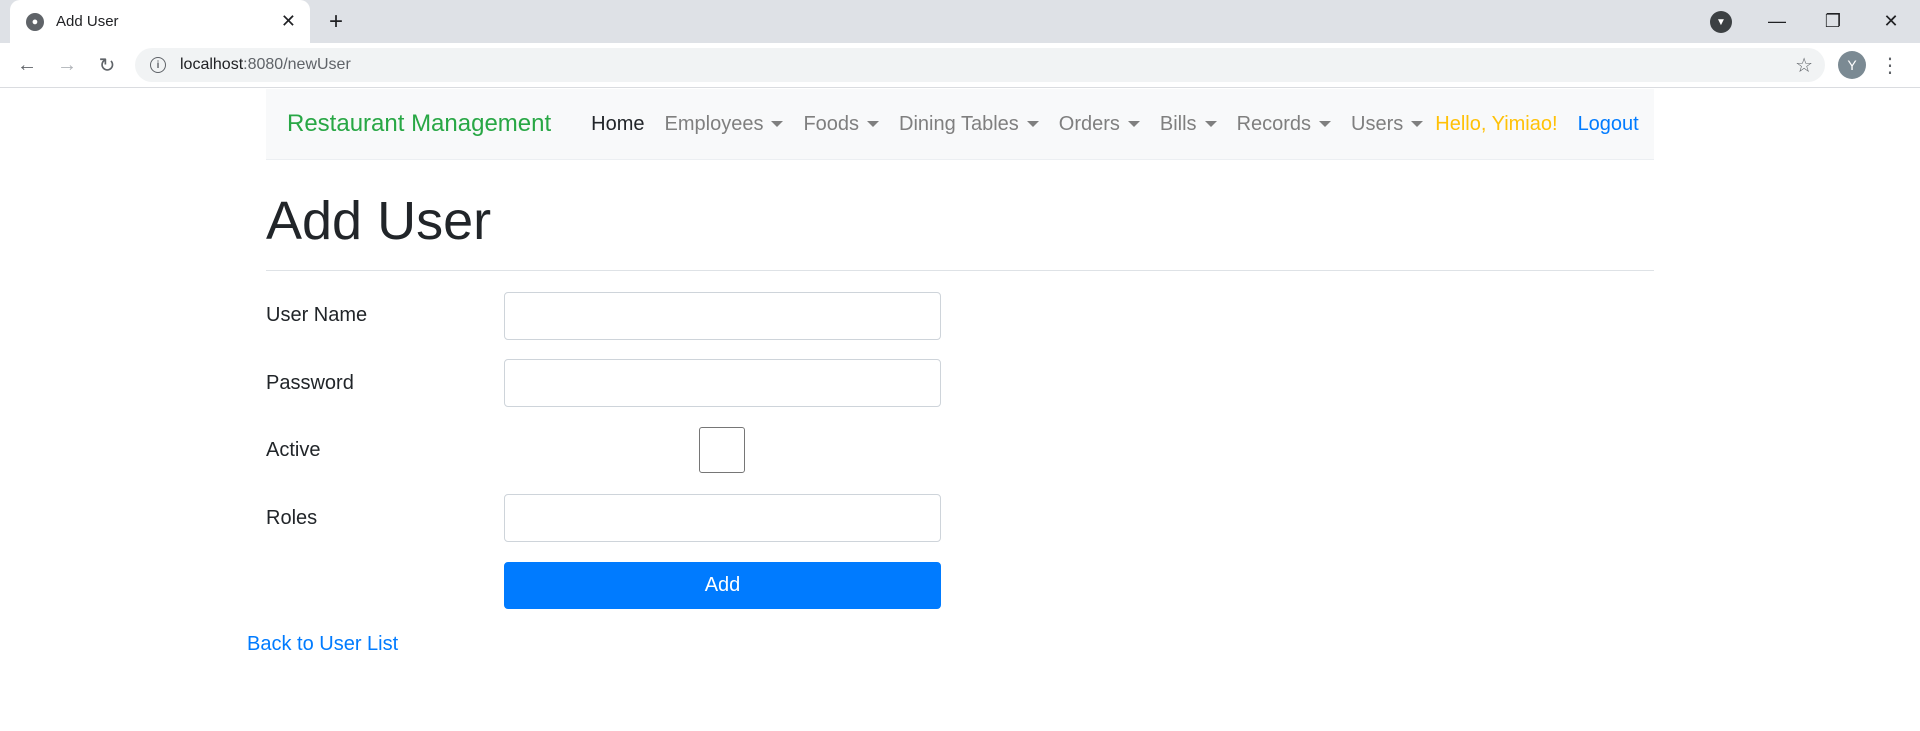  What do you see at coordinates (969, 124) in the screenshot?
I see `nav-dining-tables-dropdown: Dining Tables` at bounding box center [969, 124].